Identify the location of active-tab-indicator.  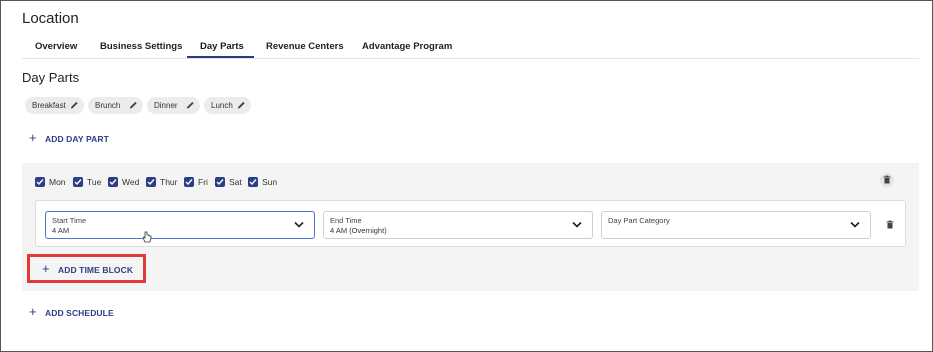
(220, 57).